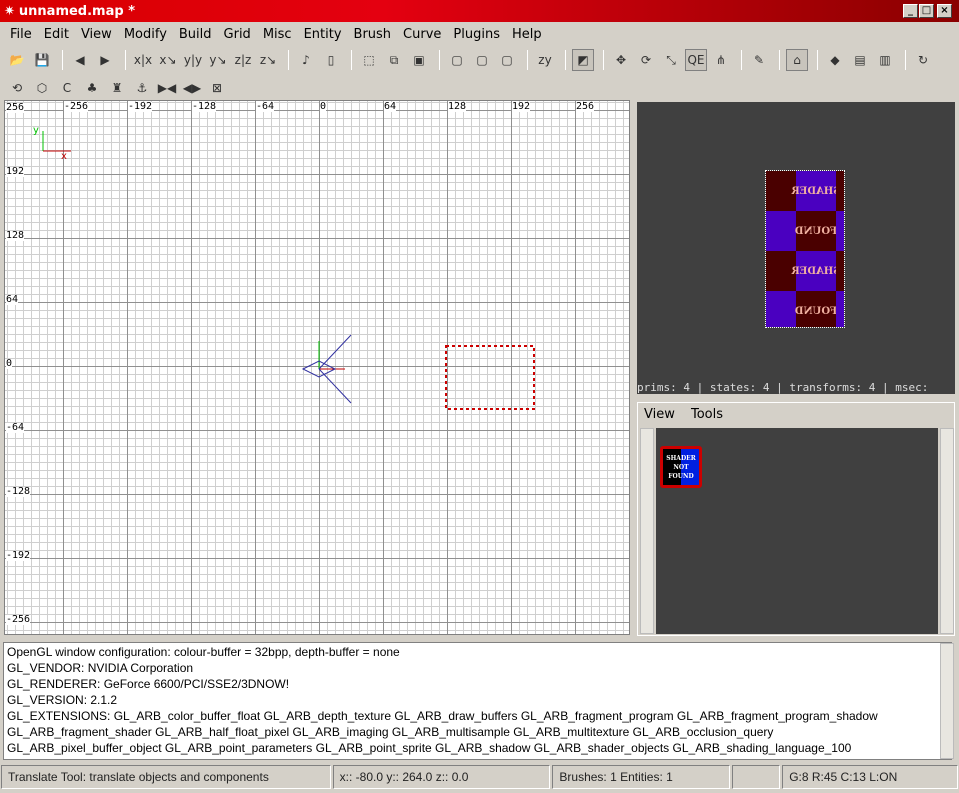 The image size is (959, 793). What do you see at coordinates (67, 88) in the screenshot?
I see `shader-button: C` at bounding box center [67, 88].